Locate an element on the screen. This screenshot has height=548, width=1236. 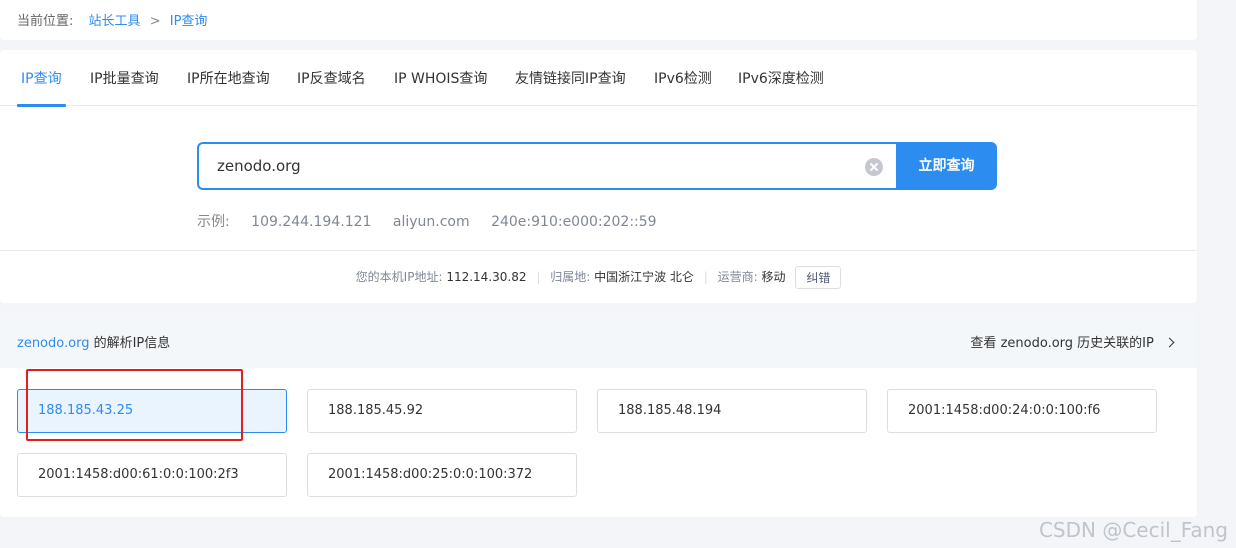
chevron-right-icon is located at coordinates (1169, 342).